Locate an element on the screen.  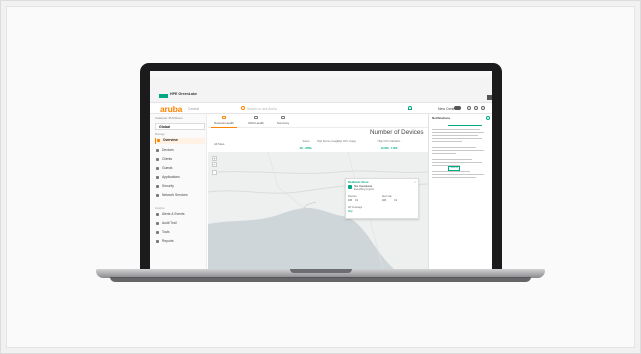
sidebar-item-applications: Applications is located at coordinates (180, 178).